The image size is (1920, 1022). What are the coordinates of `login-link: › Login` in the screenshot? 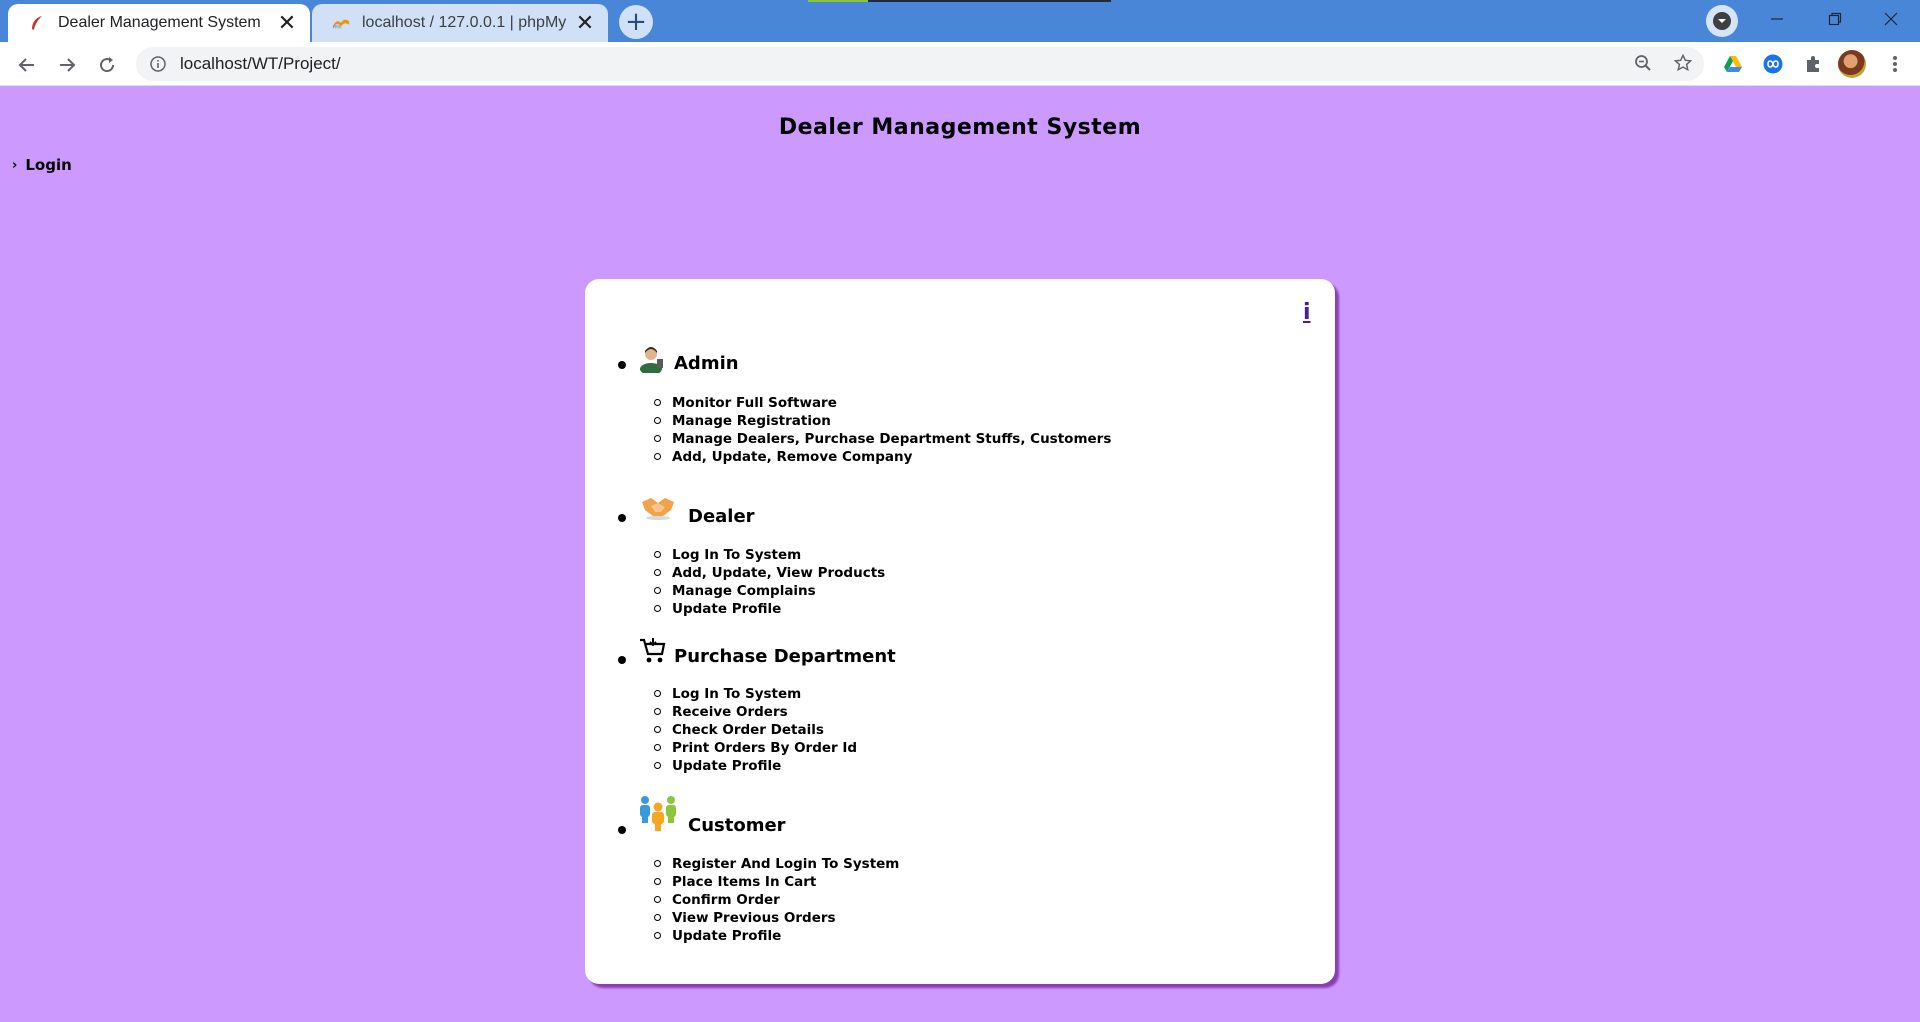 It's located at (42, 165).